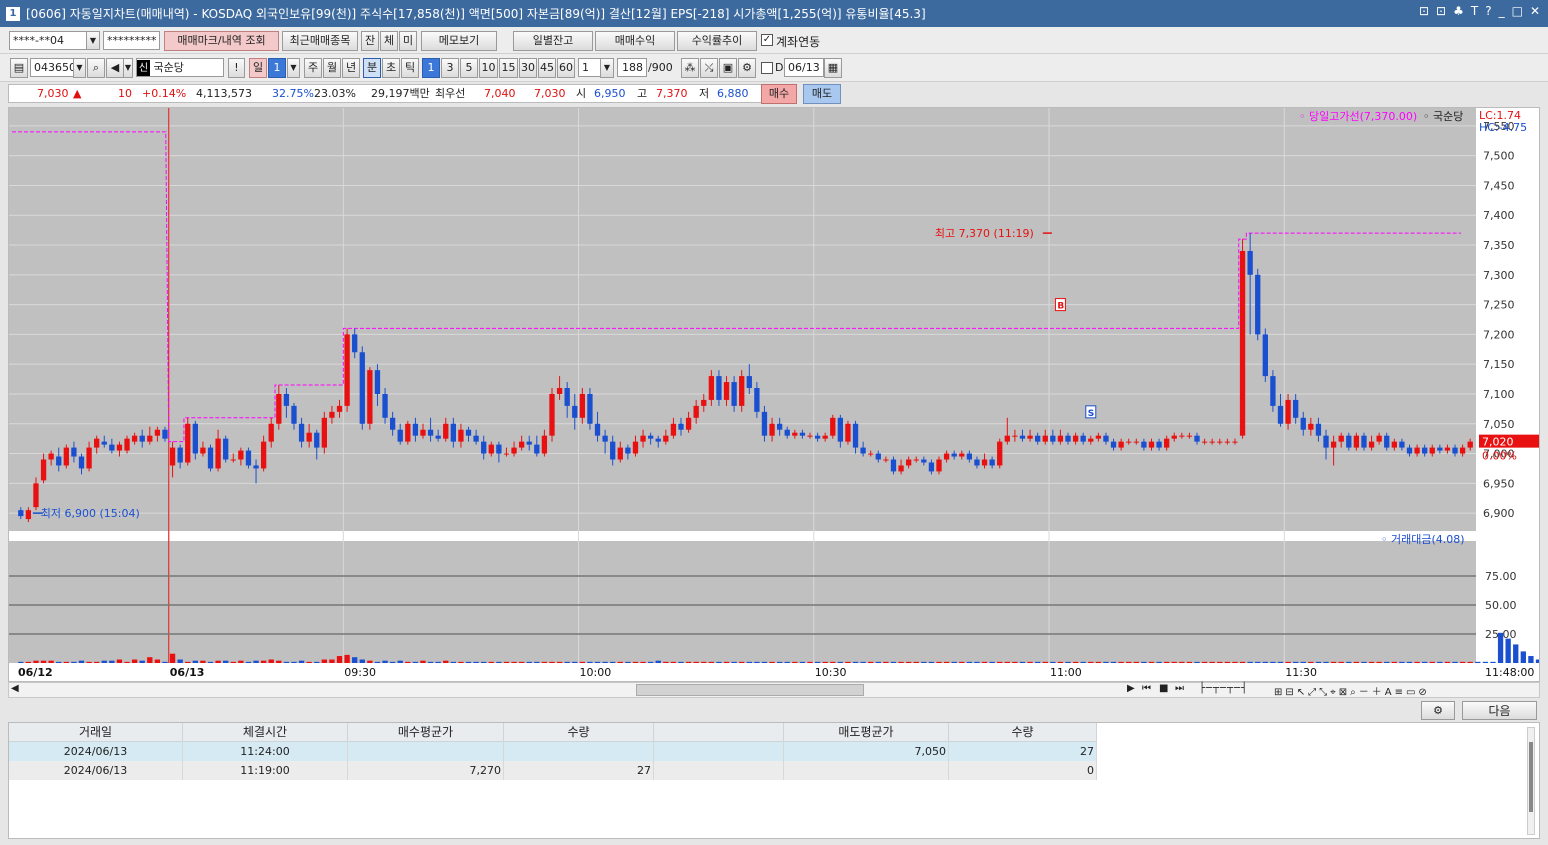 The width and height of the screenshot is (1548, 845). I want to click on save-icon: ▣, so click(728, 68).